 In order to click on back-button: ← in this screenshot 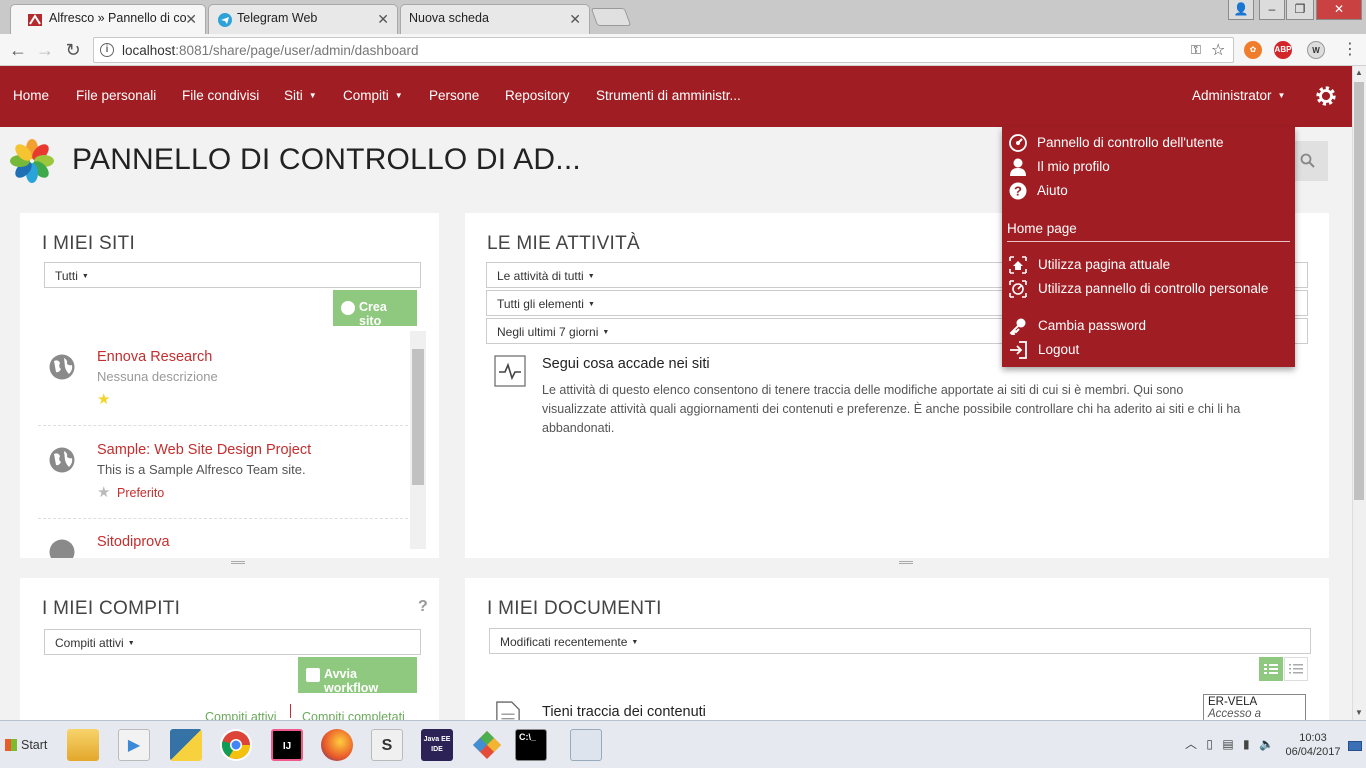, I will do `click(18, 50)`.